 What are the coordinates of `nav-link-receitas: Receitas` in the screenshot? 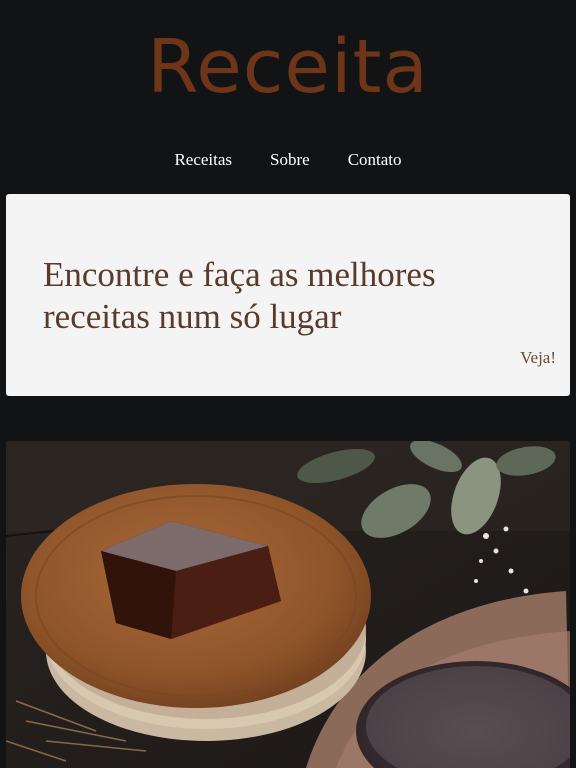 It's located at (203, 160).